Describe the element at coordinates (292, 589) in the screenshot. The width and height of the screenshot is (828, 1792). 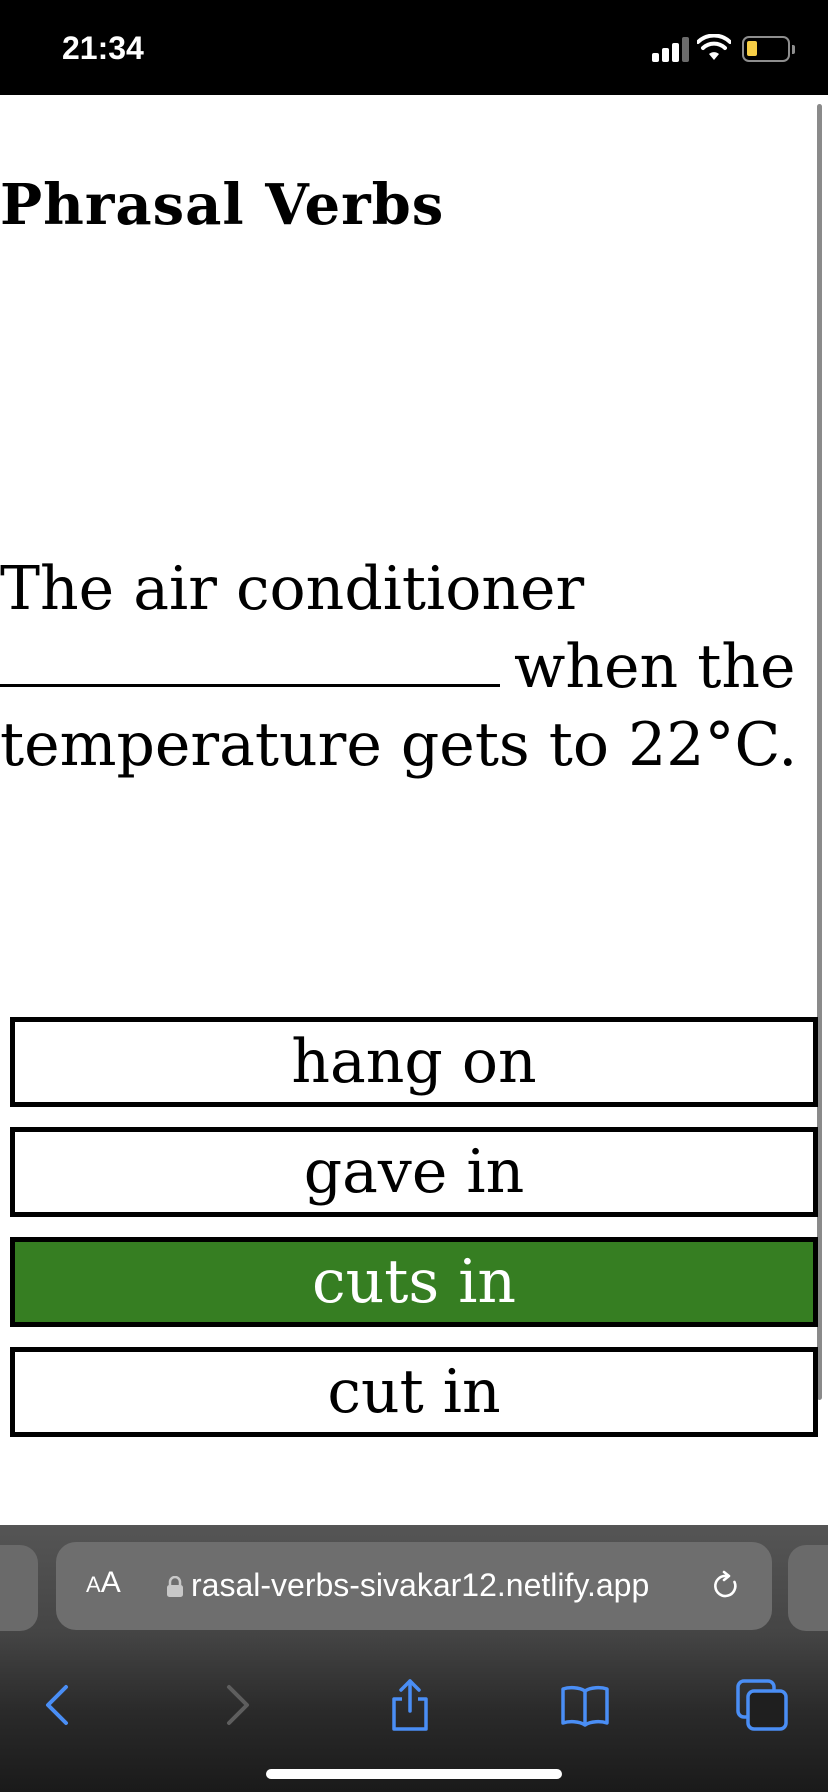
I see `question-line-1: The air conditioner` at that location.